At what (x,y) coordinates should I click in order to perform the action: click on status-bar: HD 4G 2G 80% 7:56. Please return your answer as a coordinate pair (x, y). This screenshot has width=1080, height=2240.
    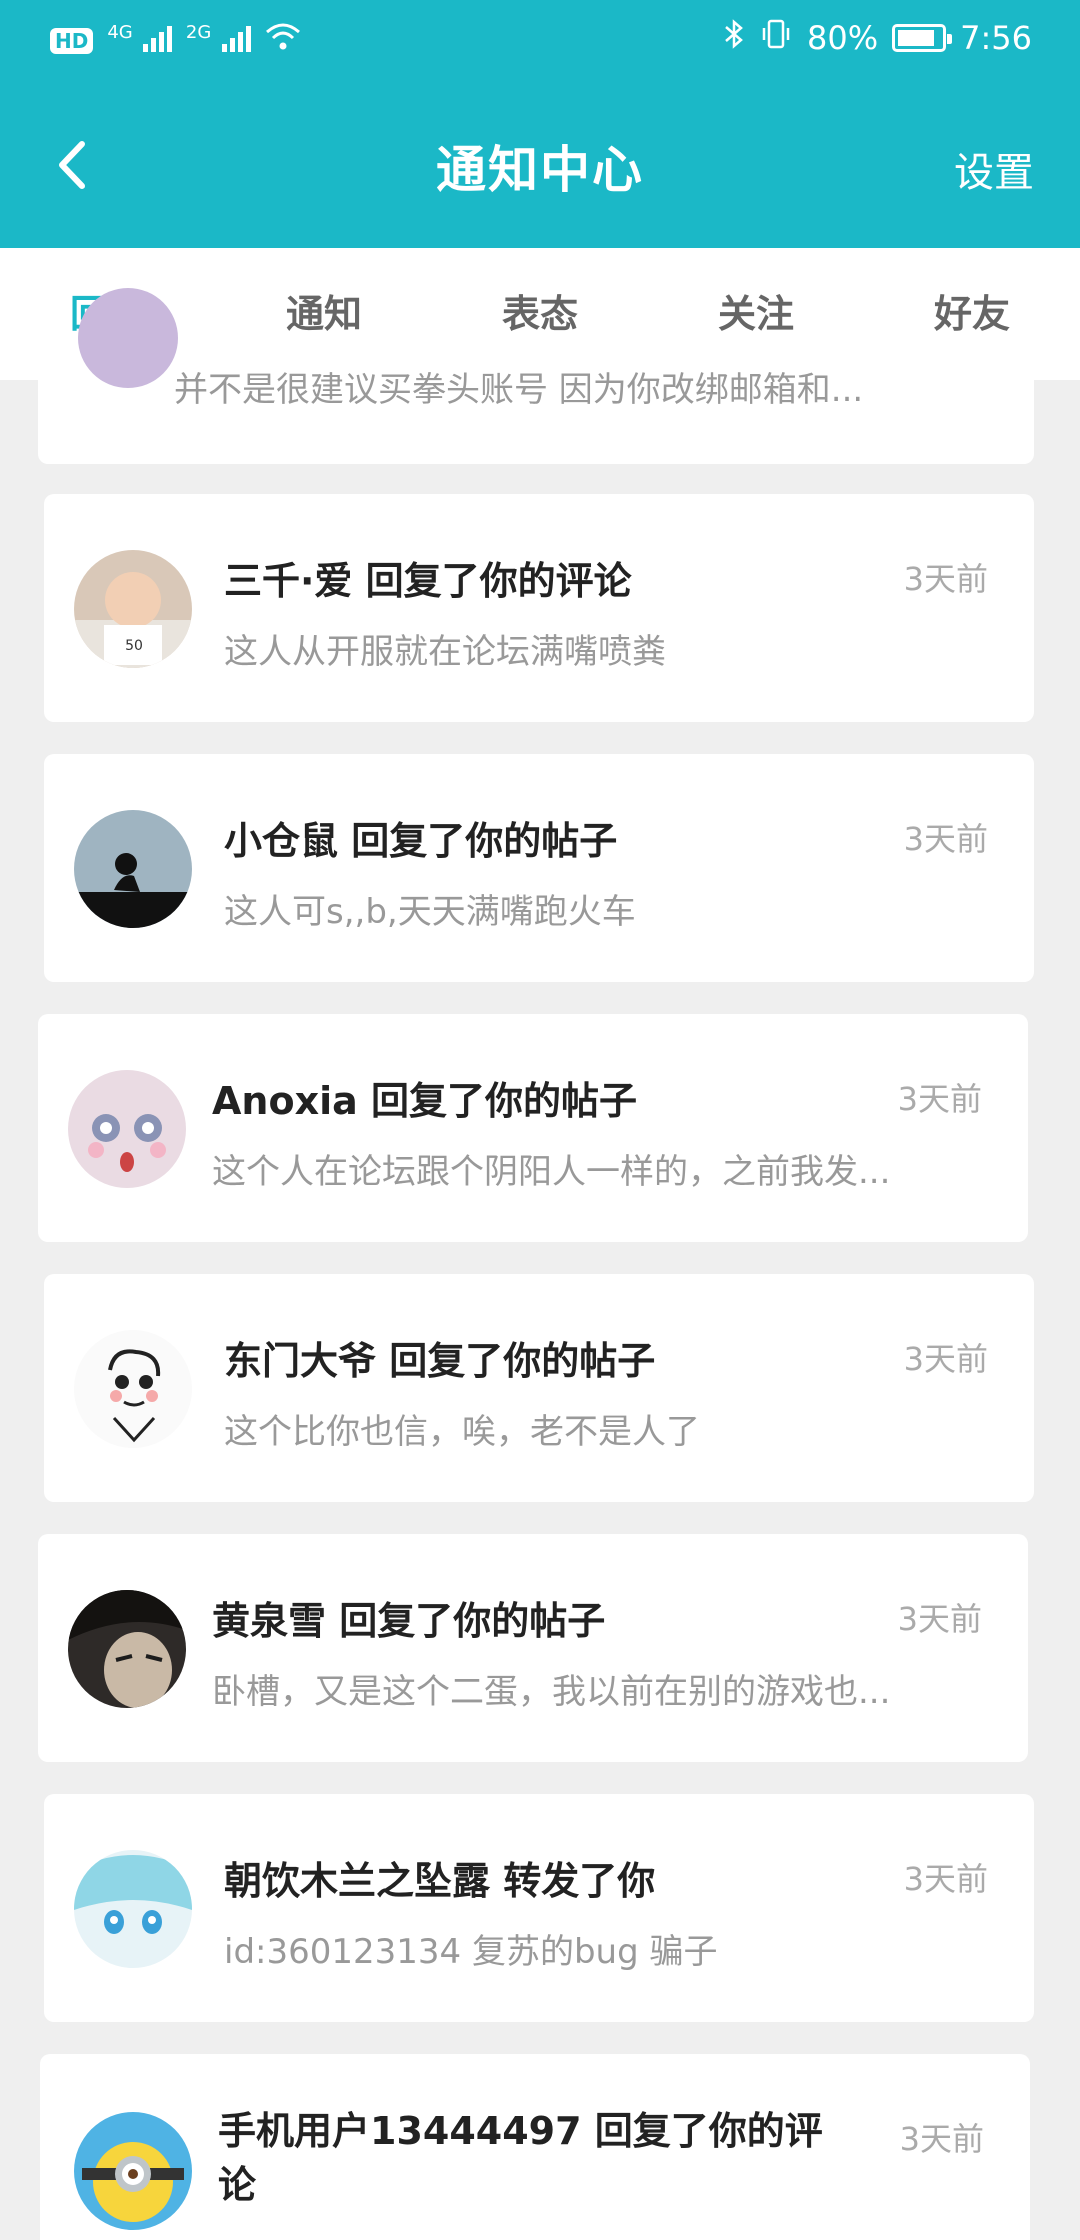
    Looking at the image, I should click on (540, 40).